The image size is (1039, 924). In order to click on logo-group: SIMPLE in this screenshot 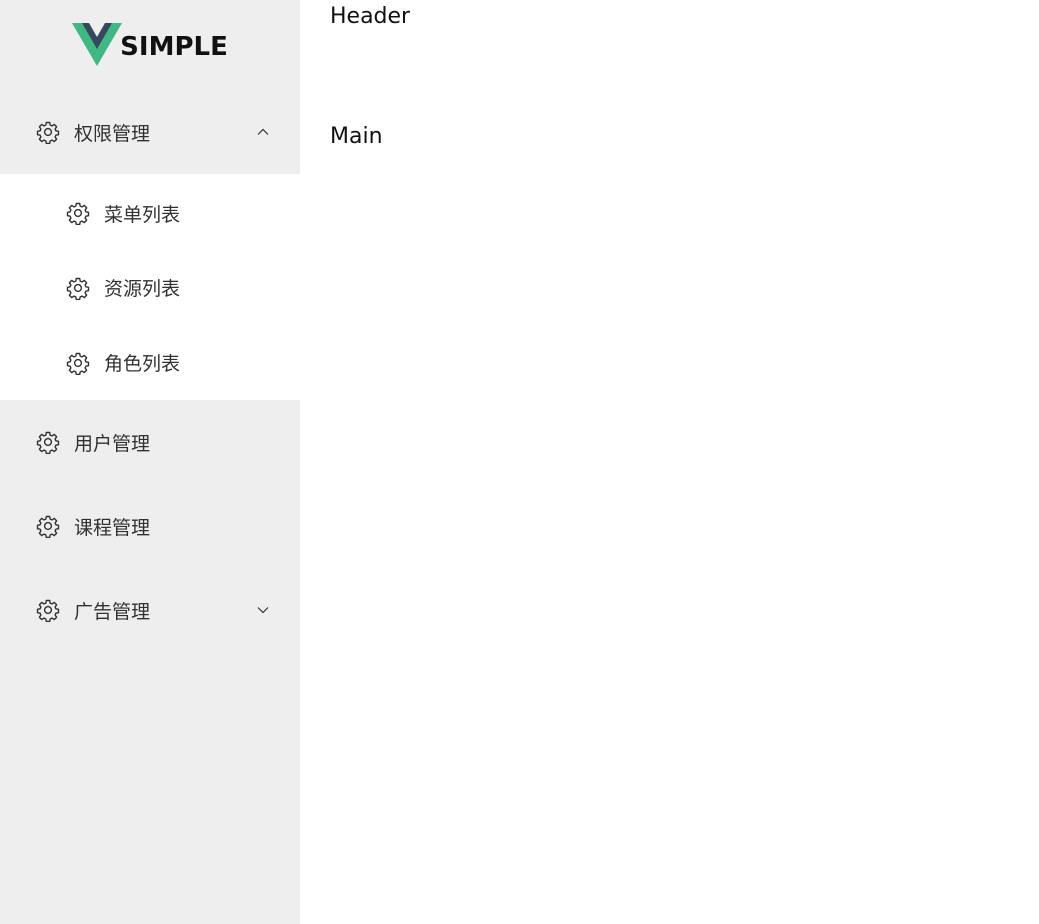, I will do `click(150, 45)`.